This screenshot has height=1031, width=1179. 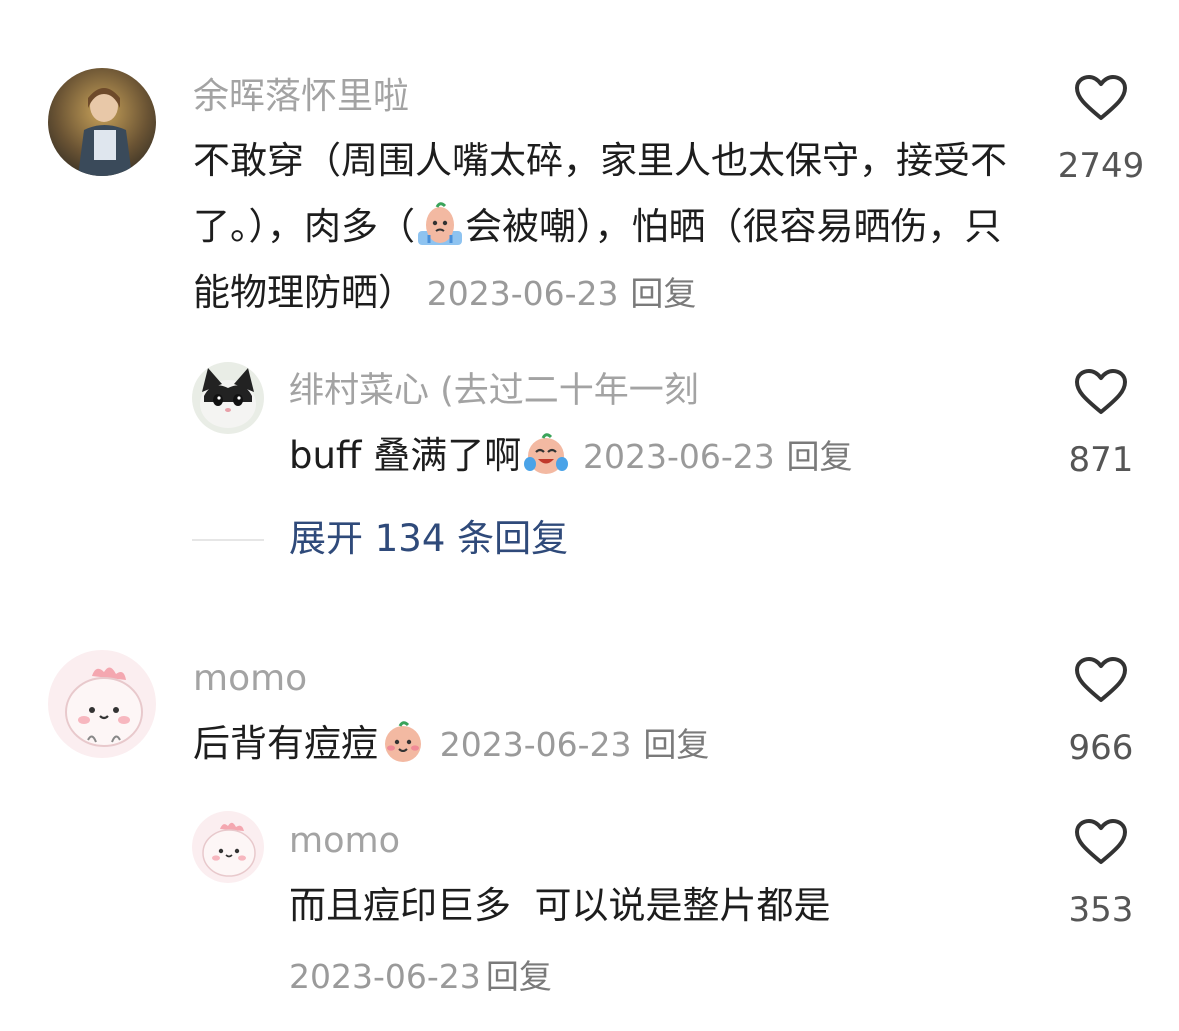 What do you see at coordinates (1101, 166) in the screenshot?
I see `like-count: 2749` at bounding box center [1101, 166].